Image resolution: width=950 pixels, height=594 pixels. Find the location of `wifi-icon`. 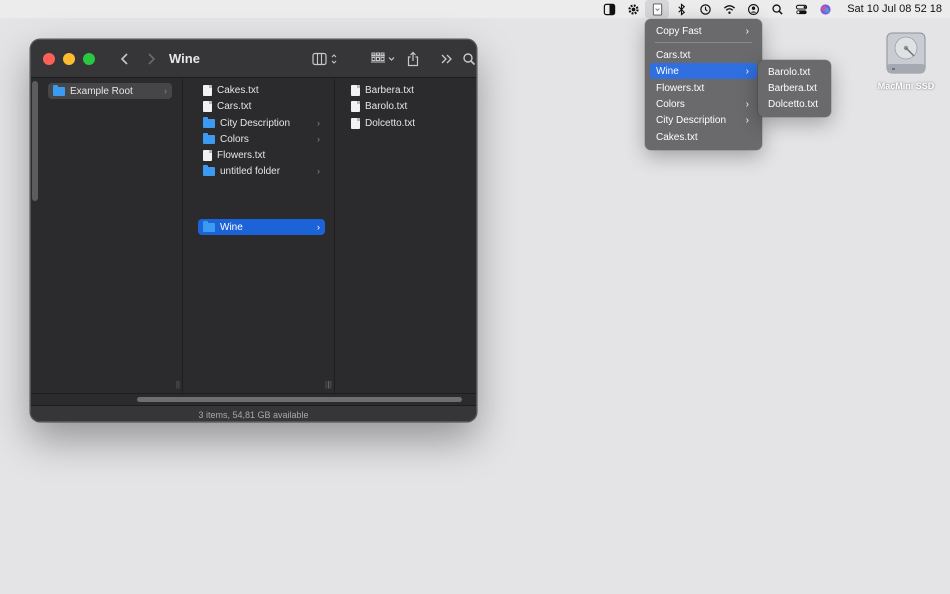

wifi-icon is located at coordinates (729, 9).